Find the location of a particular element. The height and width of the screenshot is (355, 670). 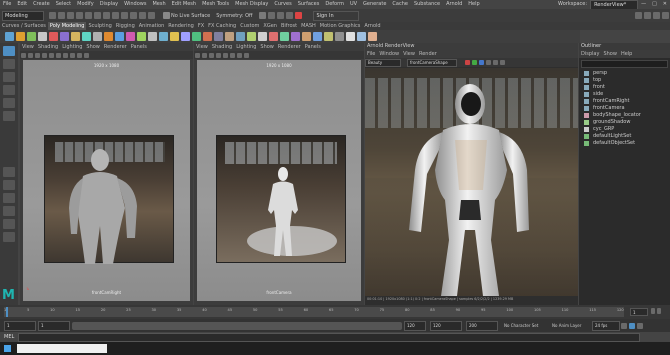

end-frame-field: 120 is located at coordinates (446, 325).